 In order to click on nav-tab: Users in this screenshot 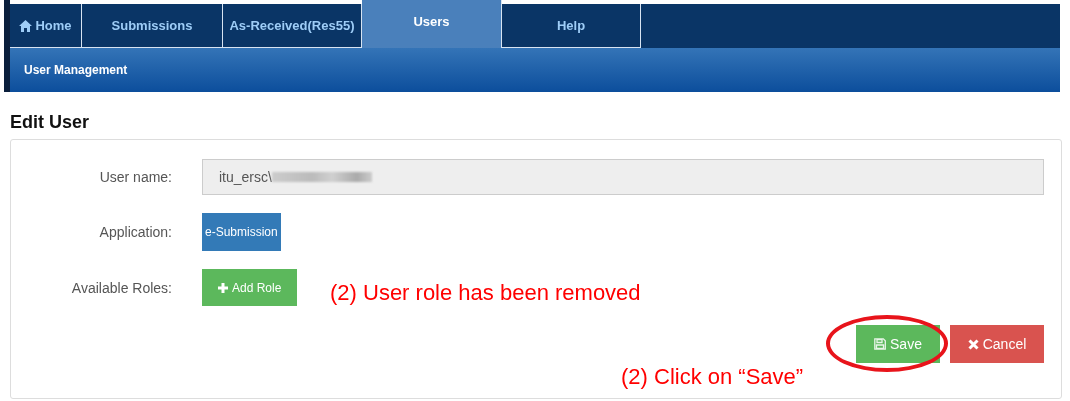, I will do `click(432, 24)`.